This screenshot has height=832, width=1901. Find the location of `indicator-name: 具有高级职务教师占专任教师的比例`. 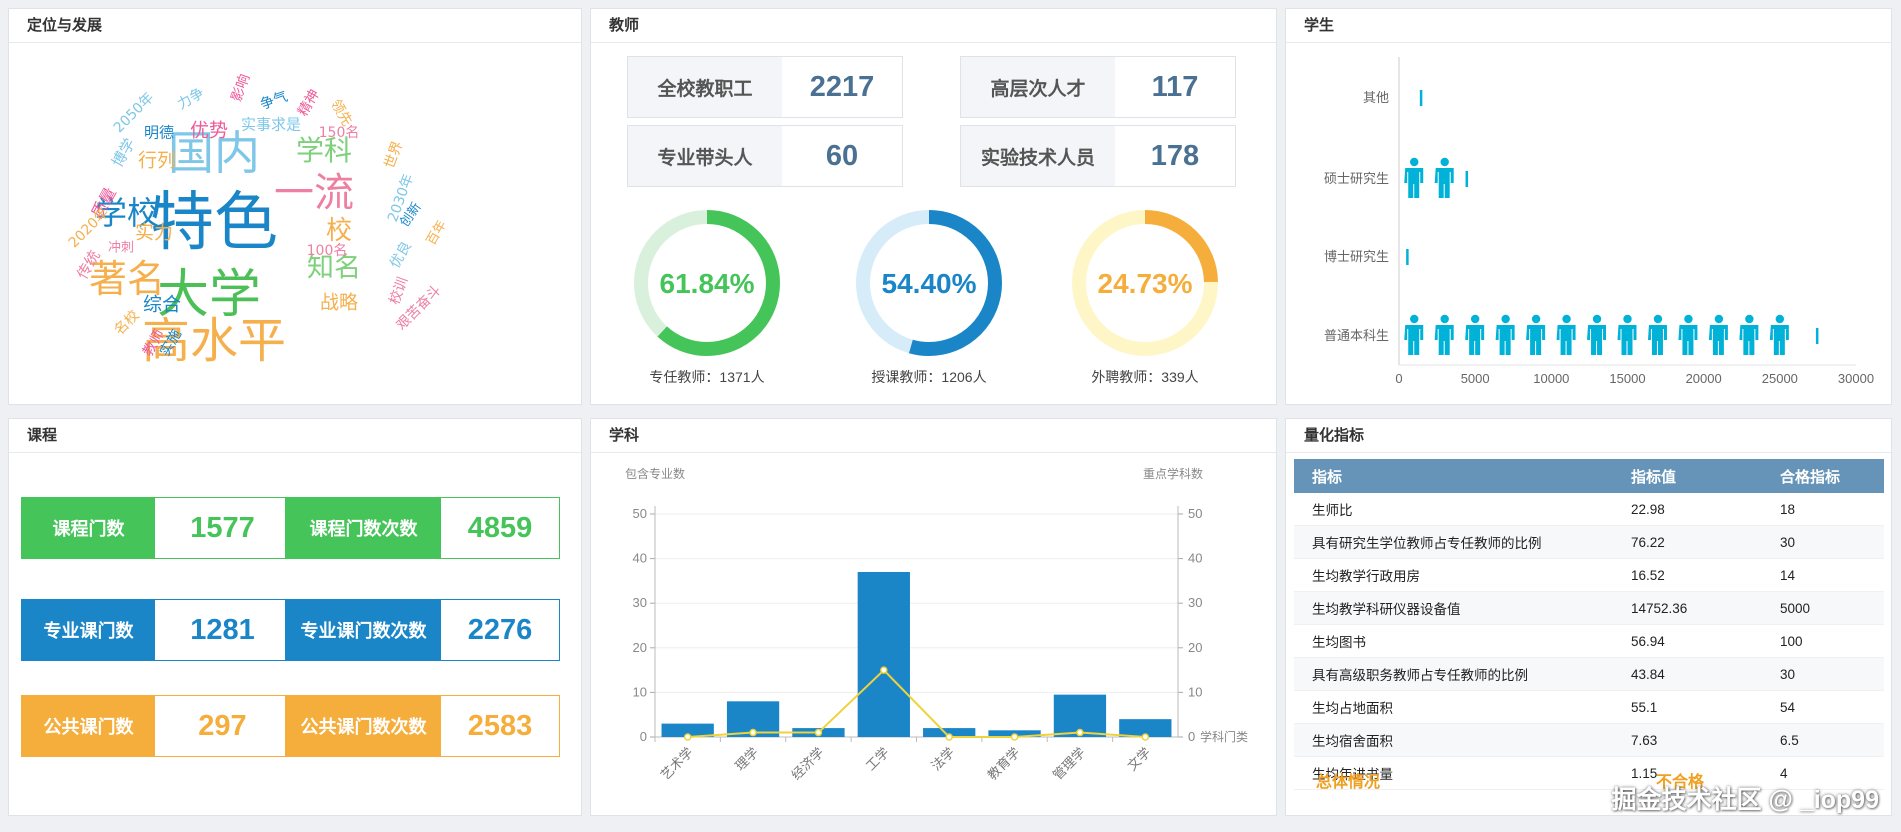

indicator-name: 具有高级职务教师占专任教师的比例 is located at coordinates (1453, 674).